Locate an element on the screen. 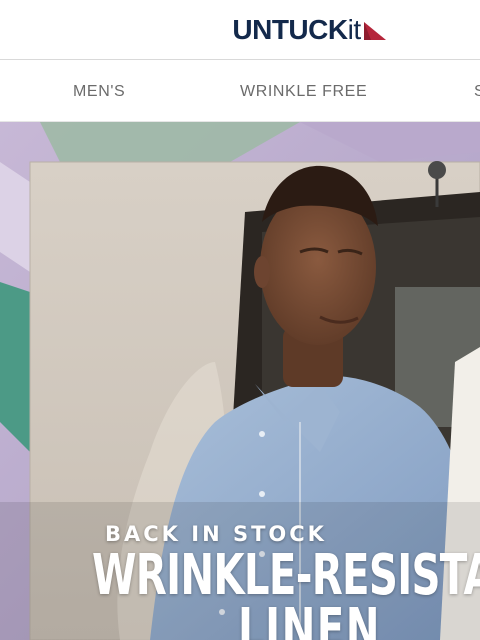 This screenshot has height=640, width=480. logo-flag-icon is located at coordinates (374, 30).